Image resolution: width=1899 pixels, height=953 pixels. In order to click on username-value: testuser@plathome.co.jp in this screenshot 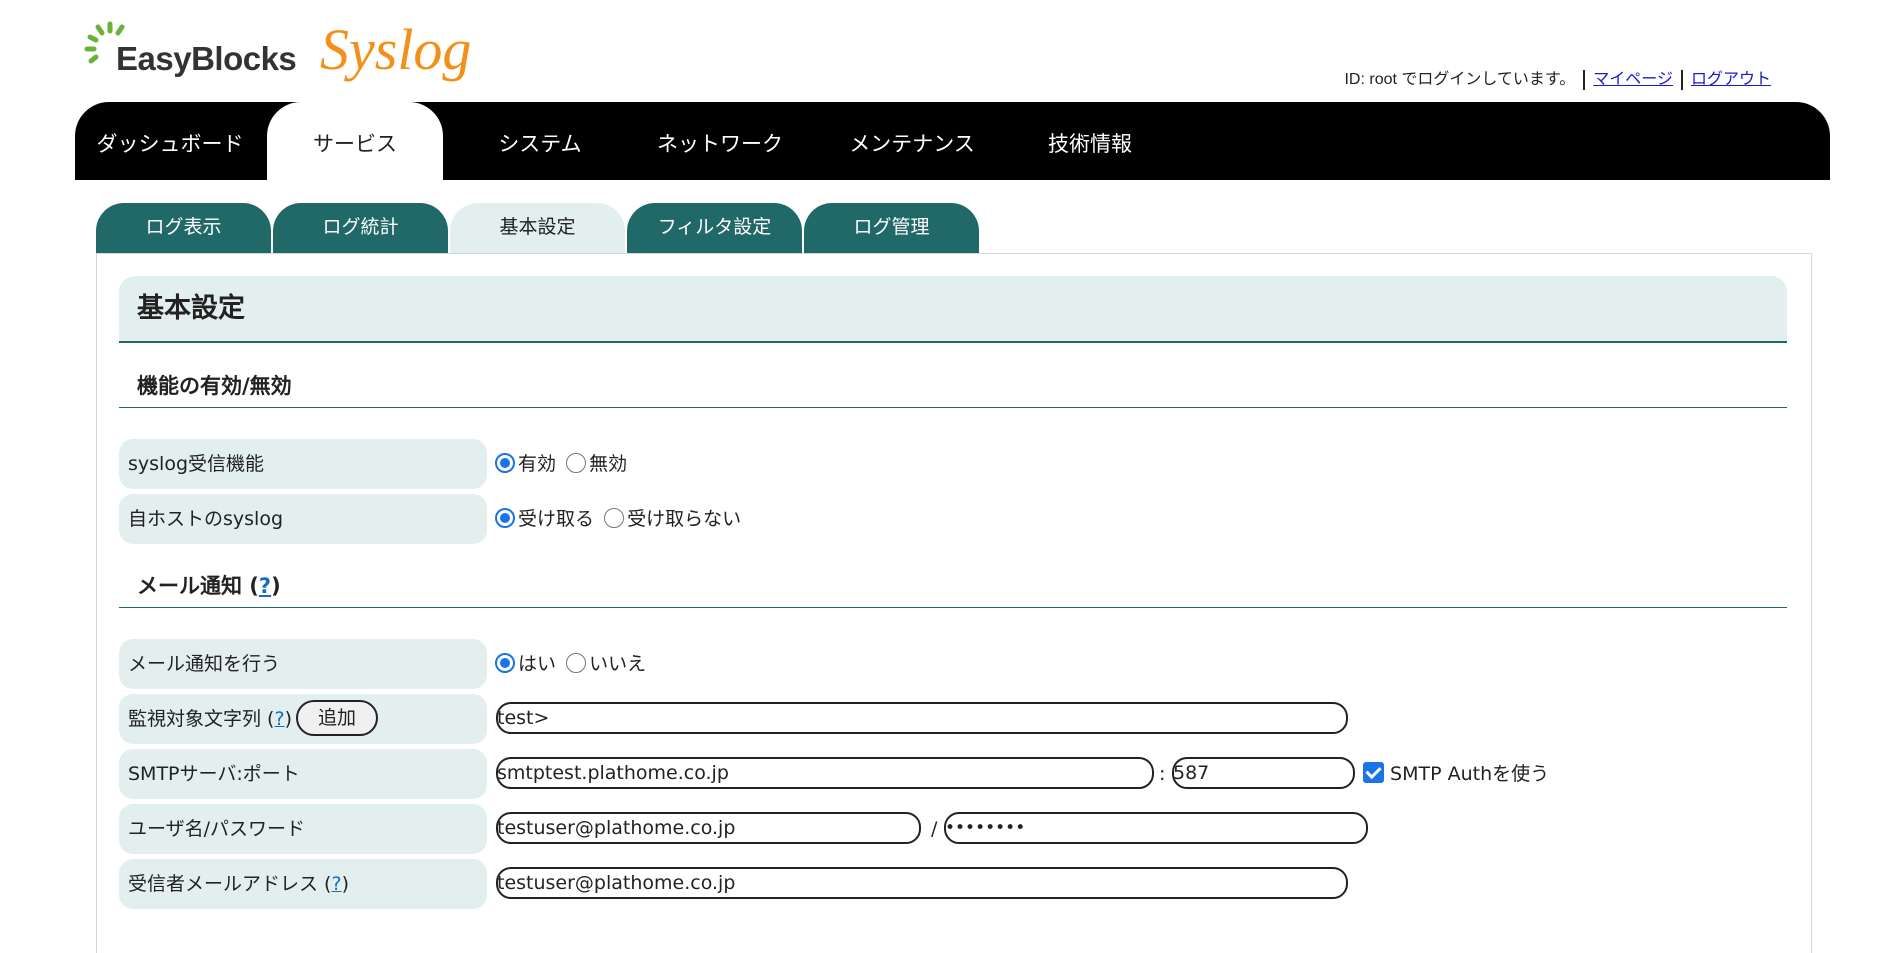, I will do `click(616, 828)`.